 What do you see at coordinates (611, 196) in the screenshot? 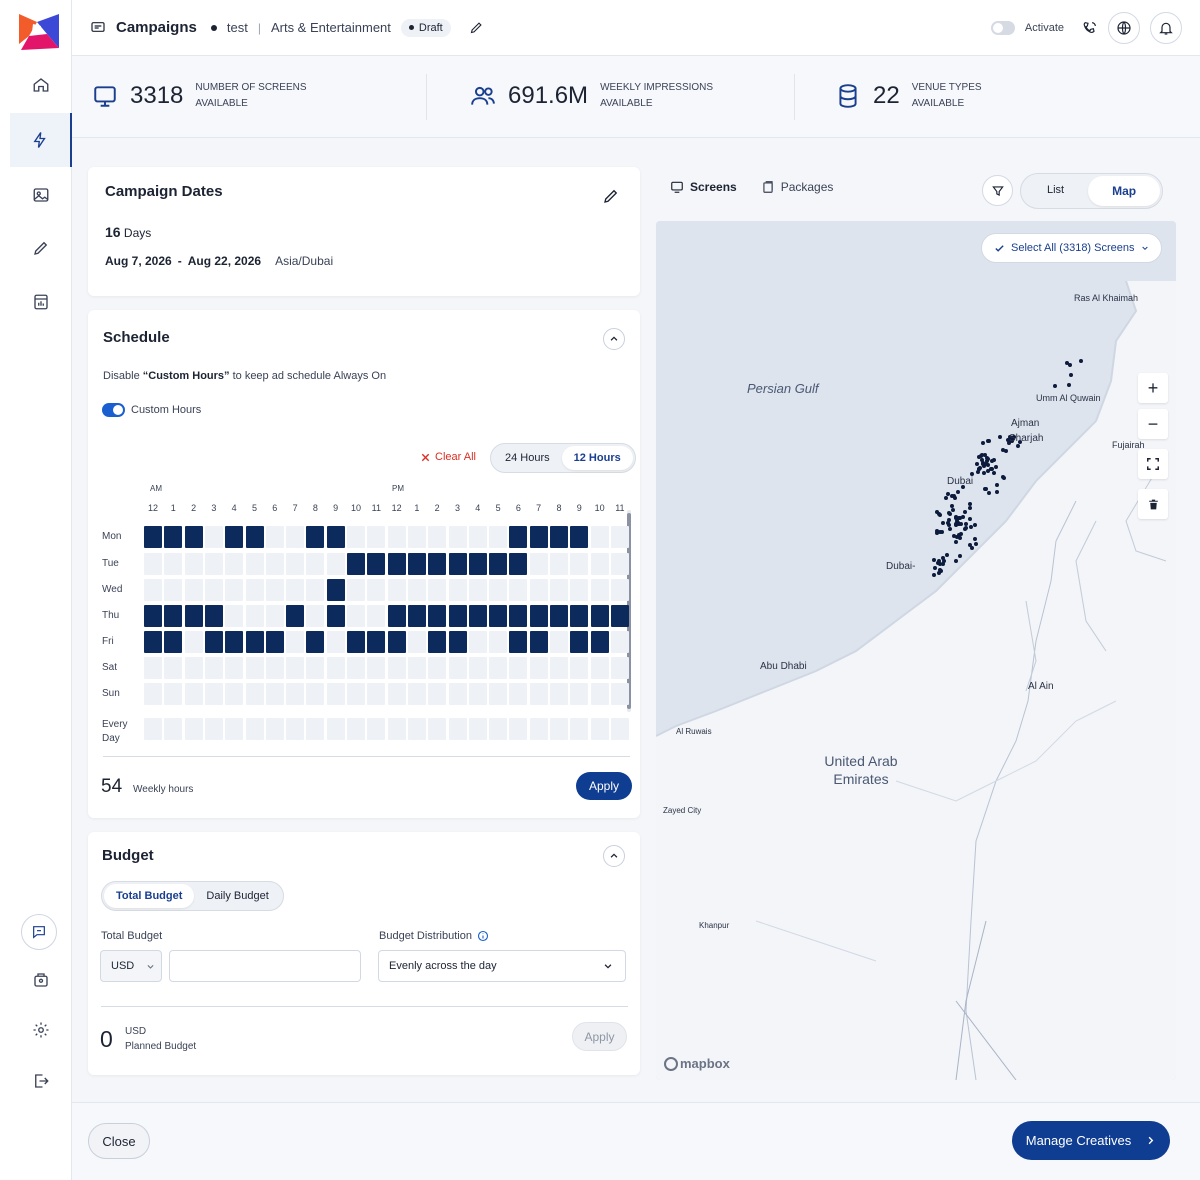
I see `edit-dates-icon` at bounding box center [611, 196].